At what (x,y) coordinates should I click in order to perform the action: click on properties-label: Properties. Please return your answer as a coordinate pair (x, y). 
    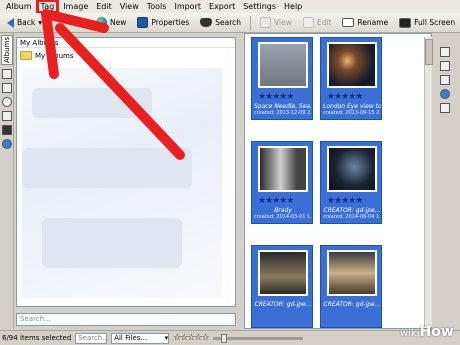
    Looking at the image, I should click on (170, 22).